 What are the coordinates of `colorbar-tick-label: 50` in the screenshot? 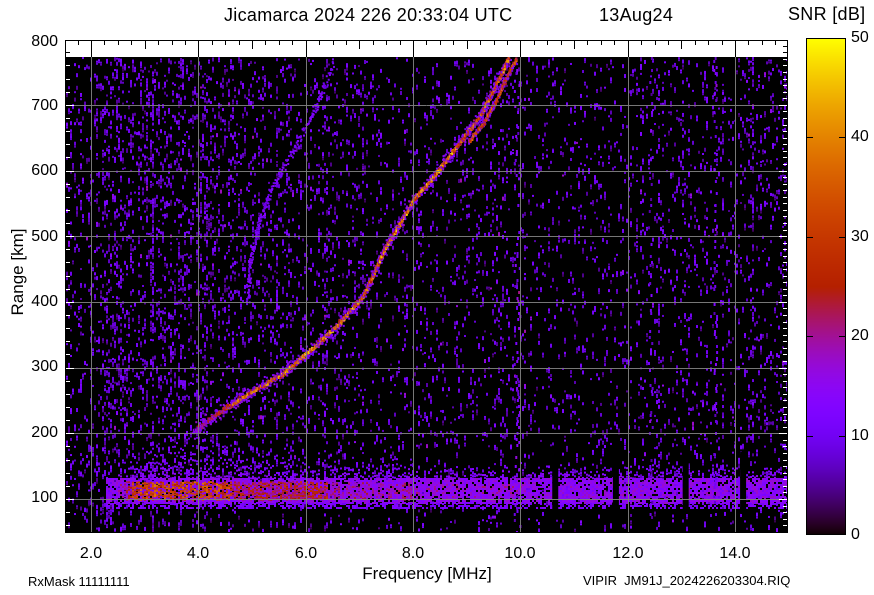 It's located at (860, 37).